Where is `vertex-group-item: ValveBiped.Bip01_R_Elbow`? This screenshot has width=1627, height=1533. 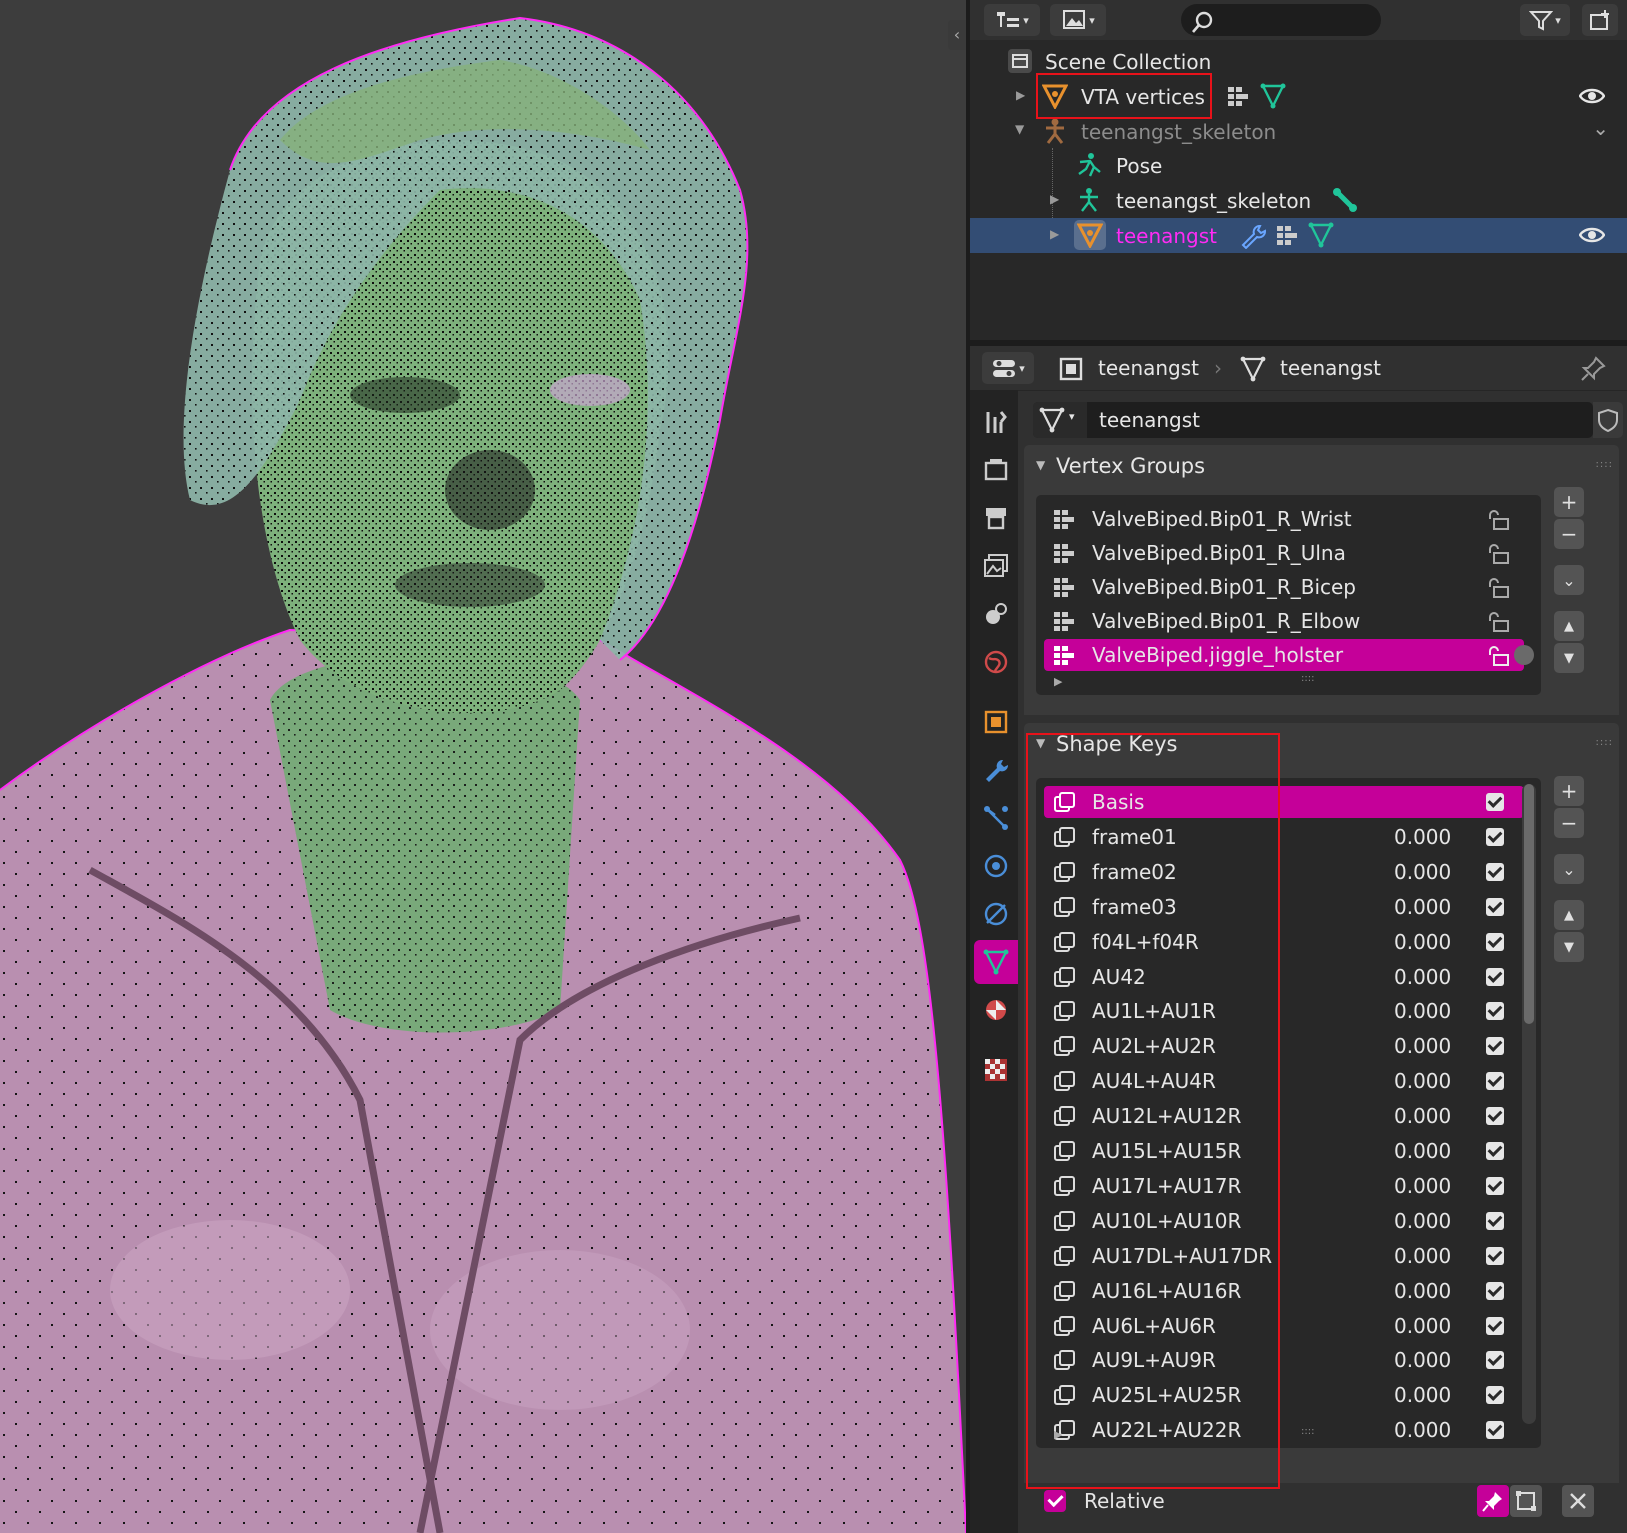 vertex-group-item: ValveBiped.Bip01_R_Elbow is located at coordinates (1284, 621).